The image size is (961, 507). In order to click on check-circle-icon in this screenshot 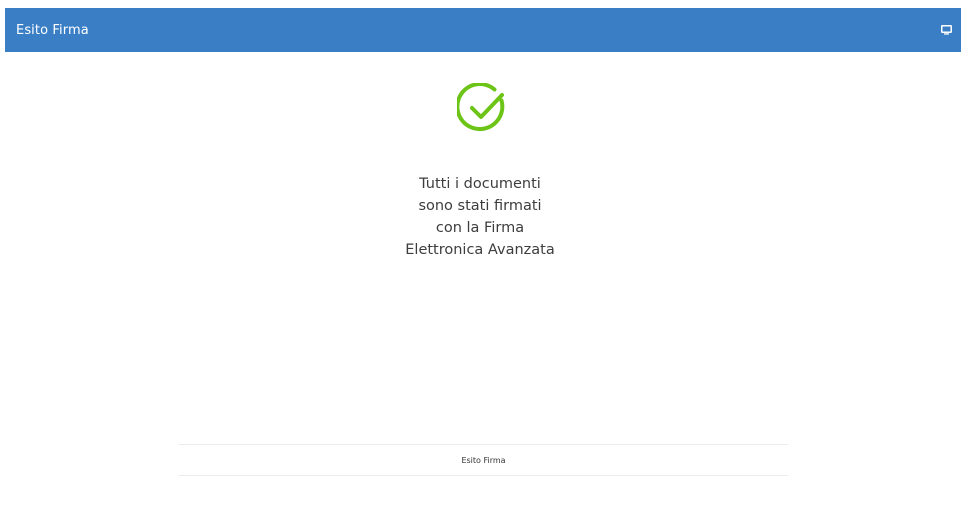, I will do `click(482, 108)`.